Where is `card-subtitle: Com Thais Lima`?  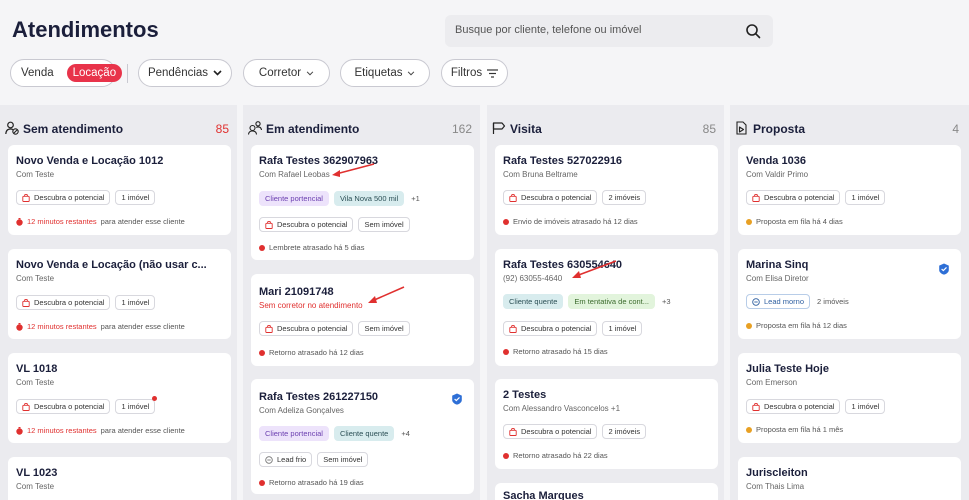 card-subtitle: Com Thais Lima is located at coordinates (775, 486).